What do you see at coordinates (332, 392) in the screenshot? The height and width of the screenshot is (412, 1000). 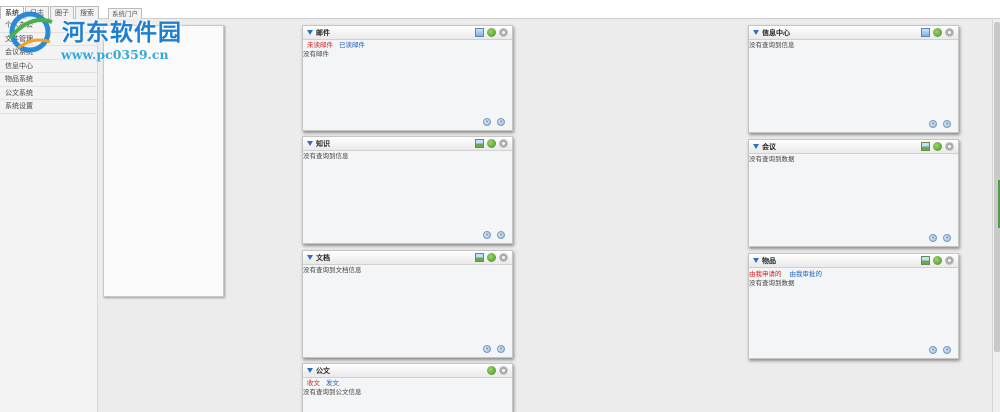 I see `empty-message: 没有查询到公文信息` at bounding box center [332, 392].